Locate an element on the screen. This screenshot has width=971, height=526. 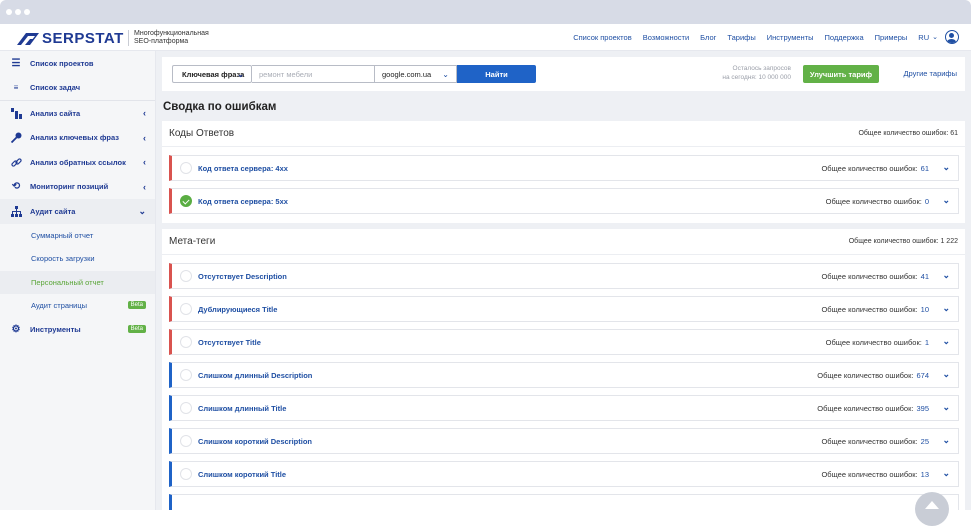
nav-examples: Примеры is located at coordinates (891, 37).